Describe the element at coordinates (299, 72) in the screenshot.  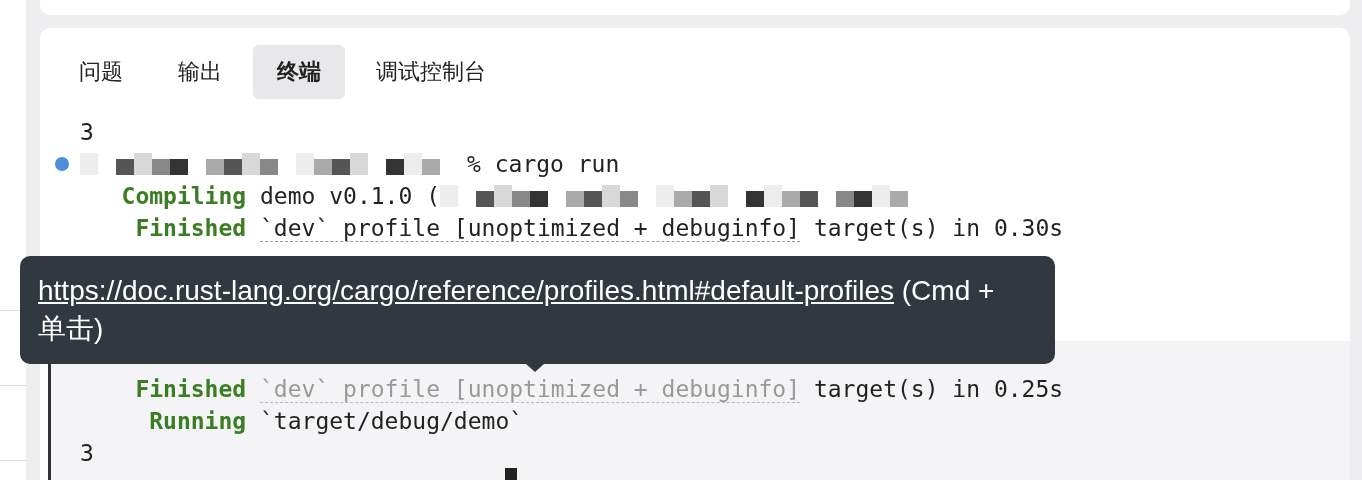
I see `panel-tab: 终端` at that location.